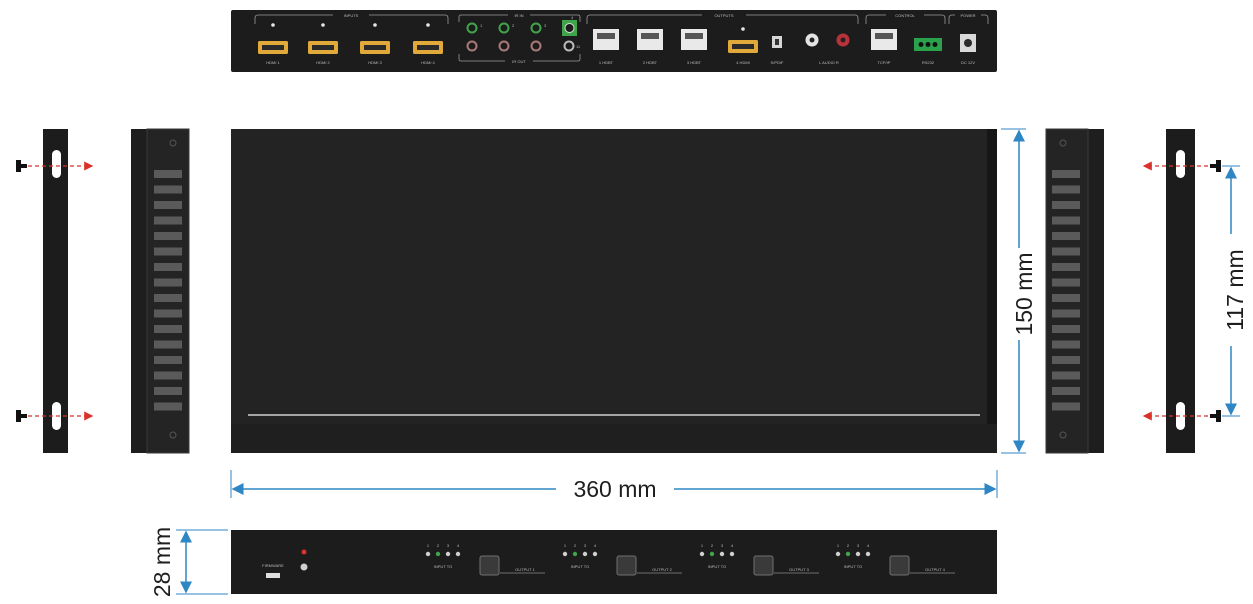  Describe the element at coordinates (304, 552) in the screenshot. I see `power-led` at that location.